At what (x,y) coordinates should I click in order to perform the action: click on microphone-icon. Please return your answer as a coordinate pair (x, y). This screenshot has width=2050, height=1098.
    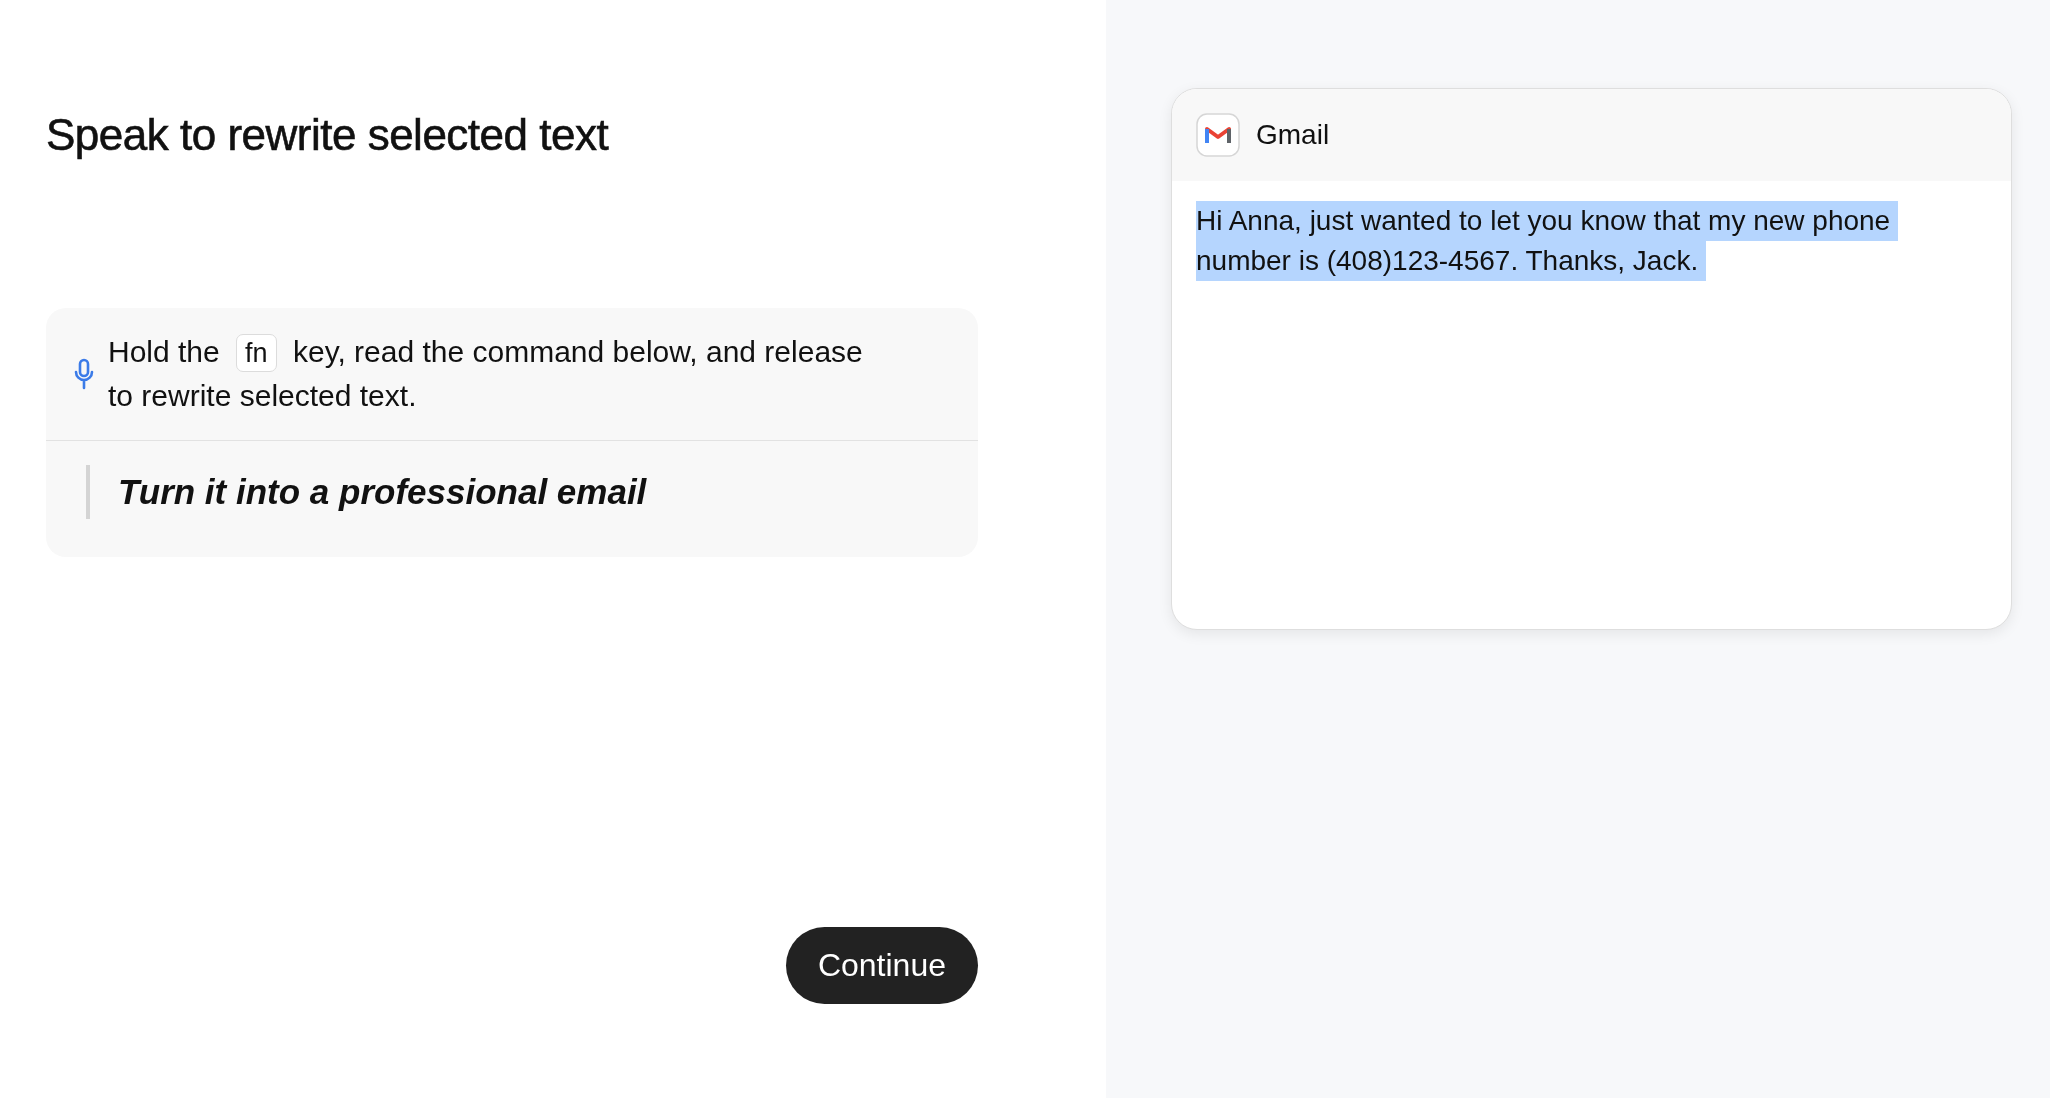
    Looking at the image, I should click on (84, 374).